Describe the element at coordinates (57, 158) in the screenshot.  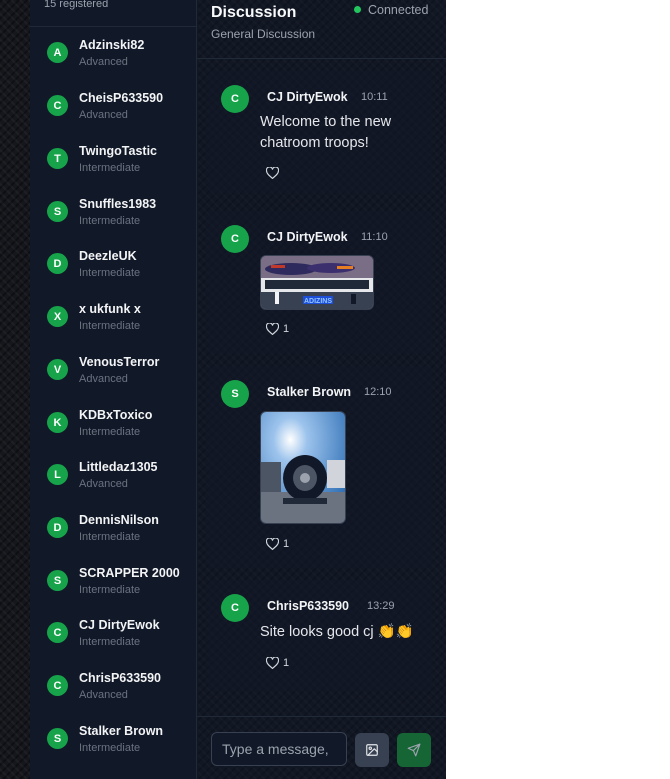
I see `avatar: T` at that location.